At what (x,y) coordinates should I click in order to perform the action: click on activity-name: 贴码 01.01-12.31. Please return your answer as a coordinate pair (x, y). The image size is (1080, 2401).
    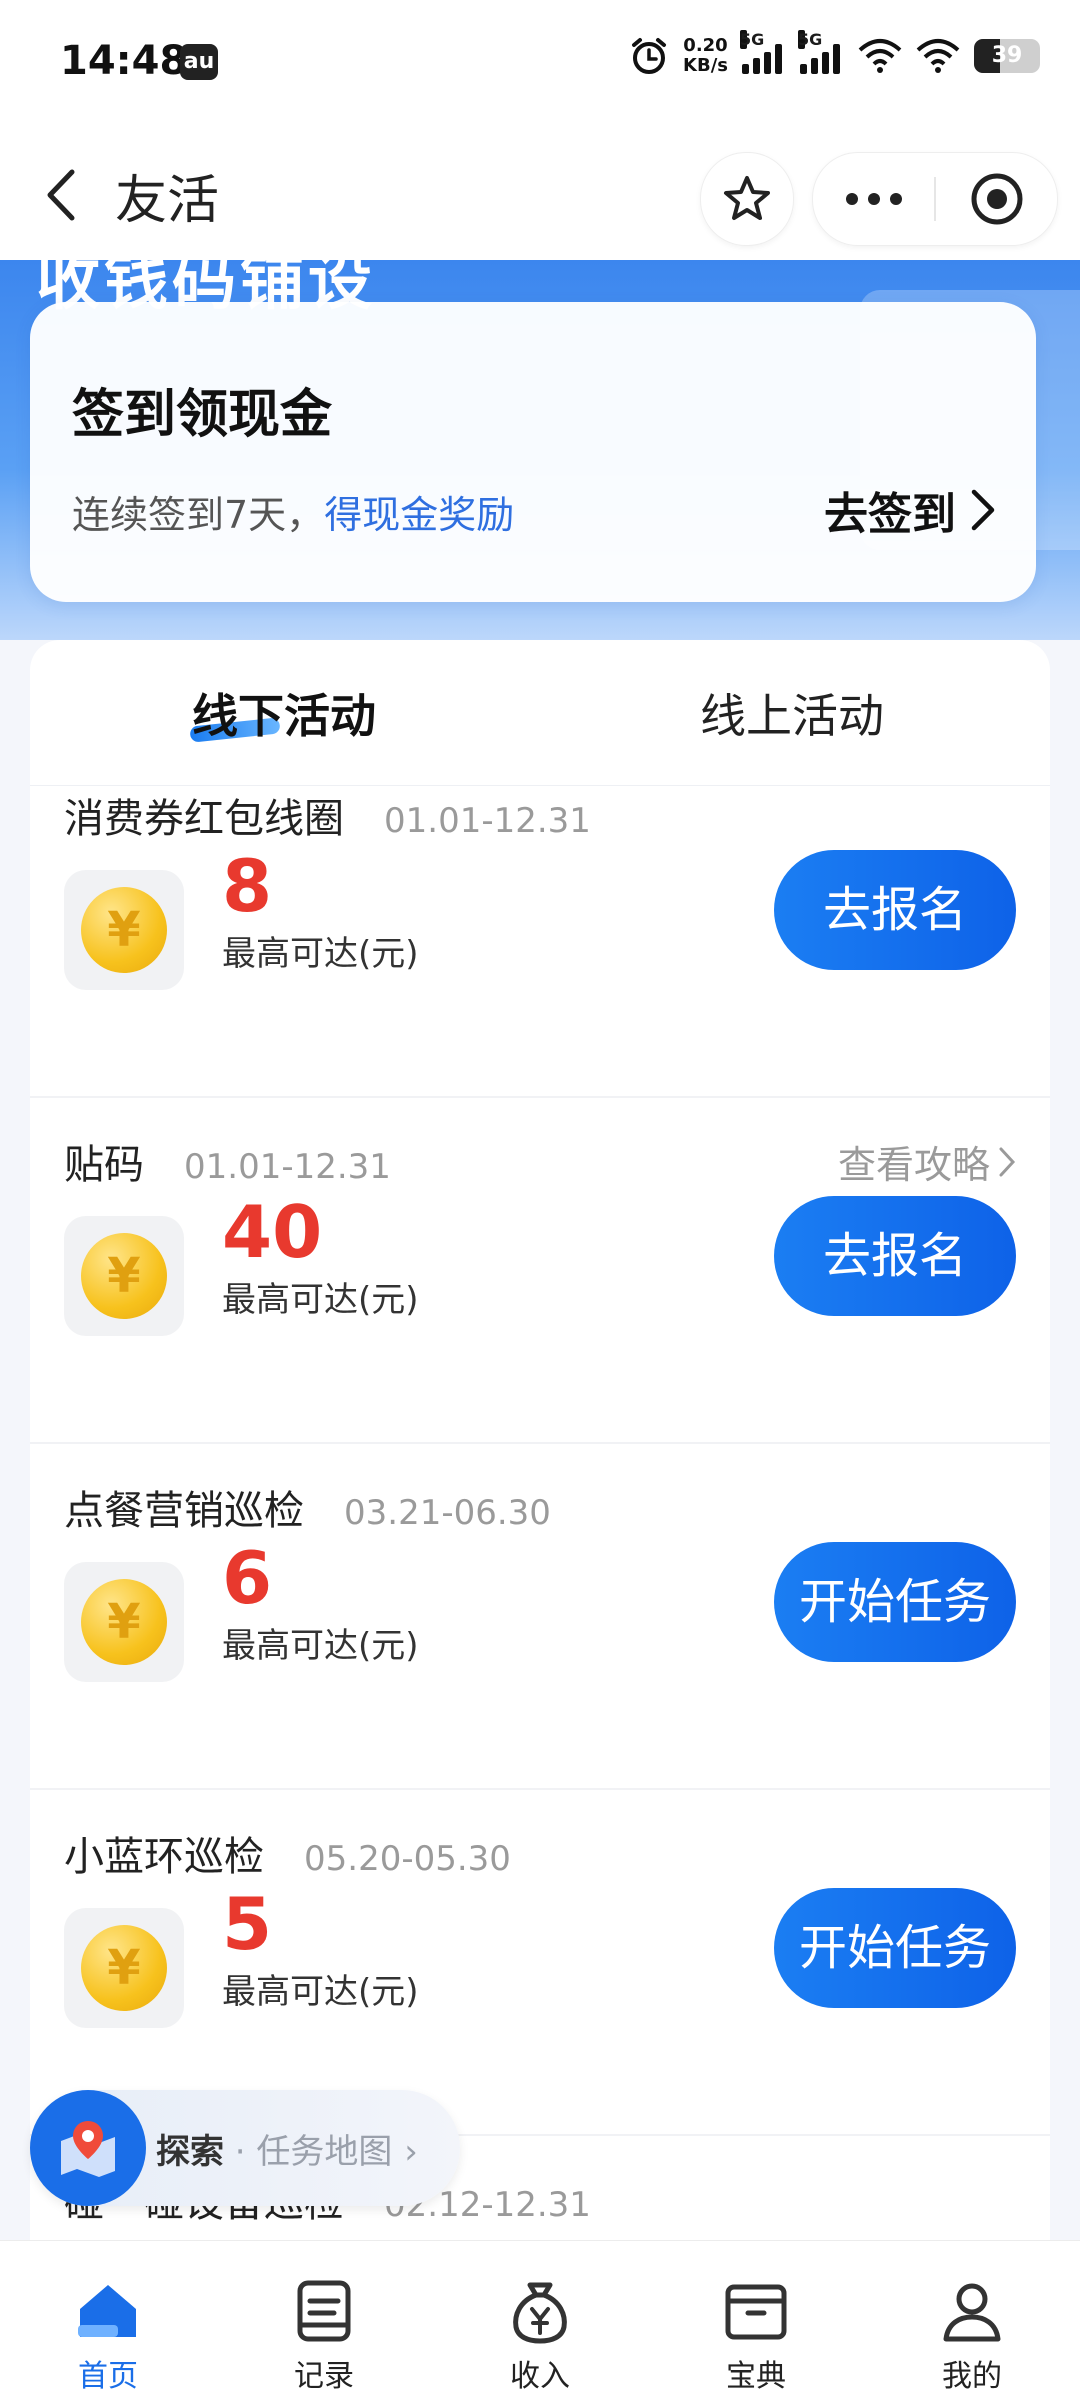
    Looking at the image, I should click on (227, 1165).